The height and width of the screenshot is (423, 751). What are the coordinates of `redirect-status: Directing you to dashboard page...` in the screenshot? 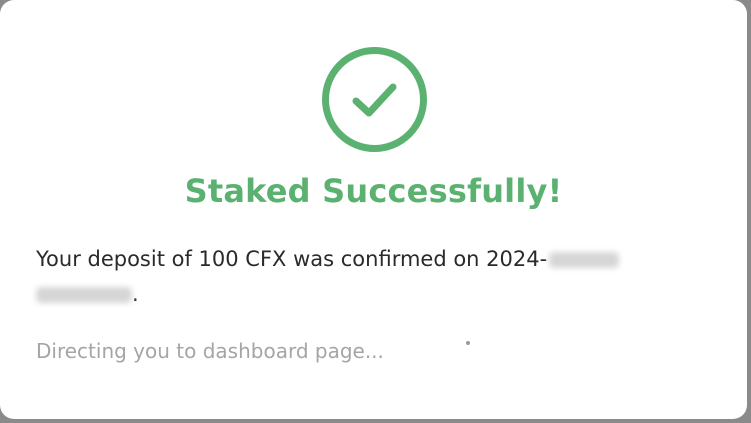 It's located at (210, 351).